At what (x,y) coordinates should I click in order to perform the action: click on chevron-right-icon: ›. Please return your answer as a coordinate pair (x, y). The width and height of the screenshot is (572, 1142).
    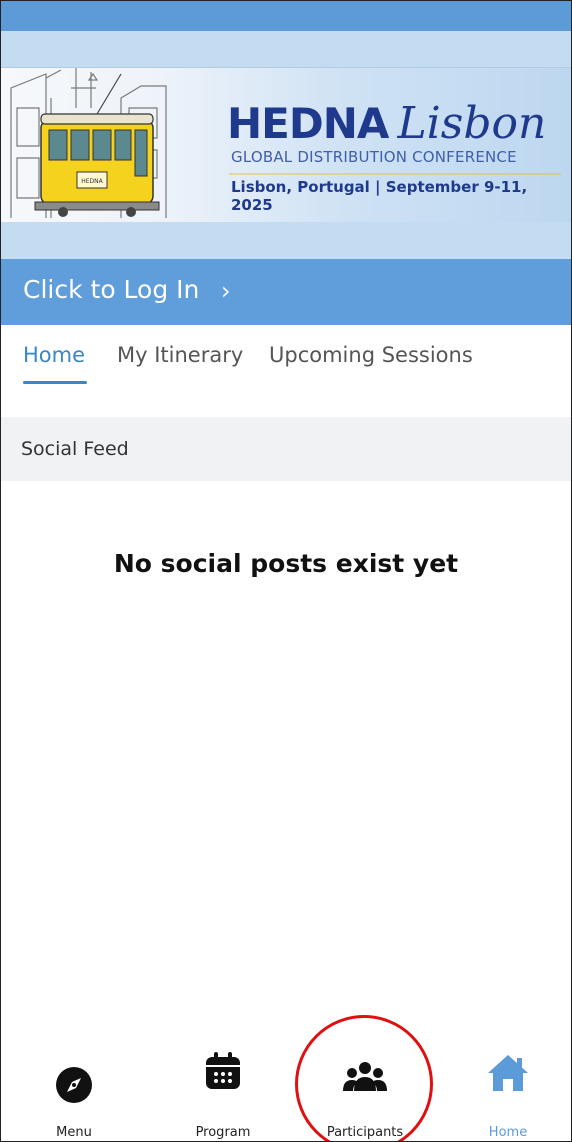
    Looking at the image, I should click on (226, 291).